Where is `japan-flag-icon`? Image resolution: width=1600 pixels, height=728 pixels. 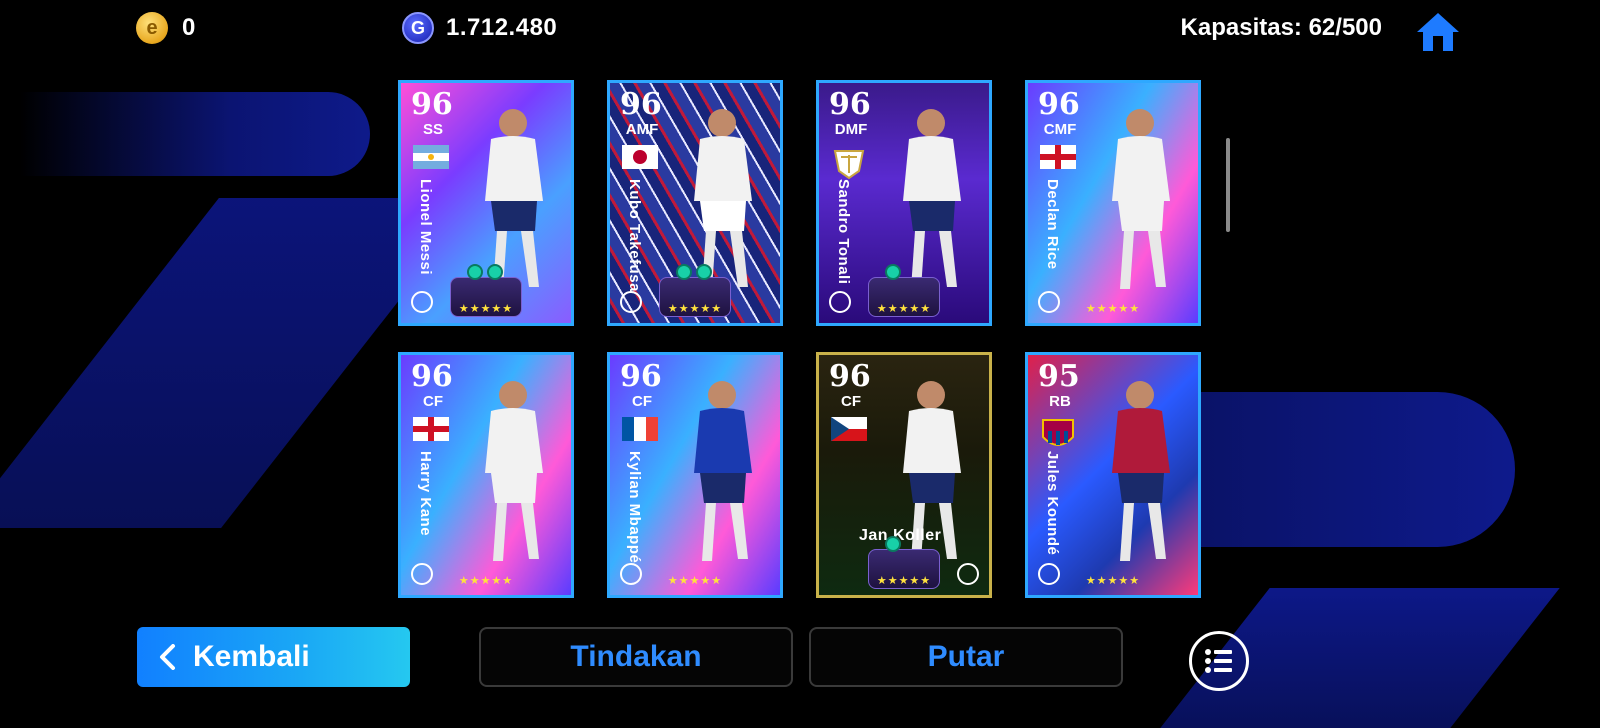
japan-flag-icon is located at coordinates (640, 157).